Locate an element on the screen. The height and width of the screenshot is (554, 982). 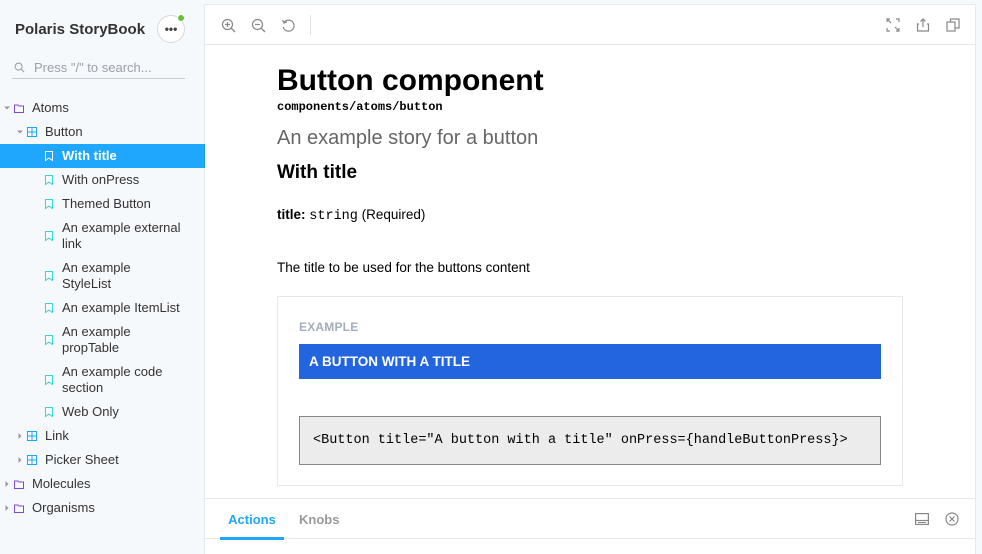
prop-definition: title: string (Required) is located at coordinates (351, 215).